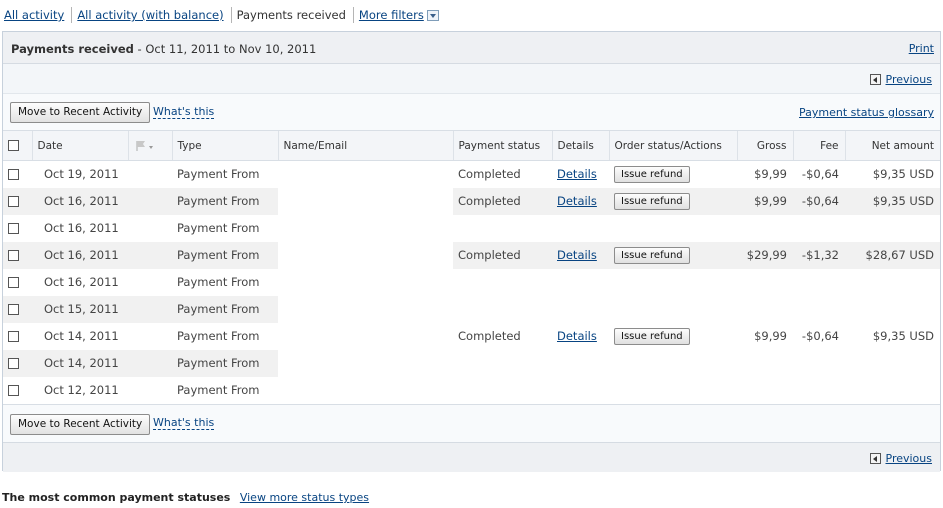 The height and width of the screenshot is (508, 943). What do you see at coordinates (144, 145) in the screenshot?
I see `flag-icon` at bounding box center [144, 145].